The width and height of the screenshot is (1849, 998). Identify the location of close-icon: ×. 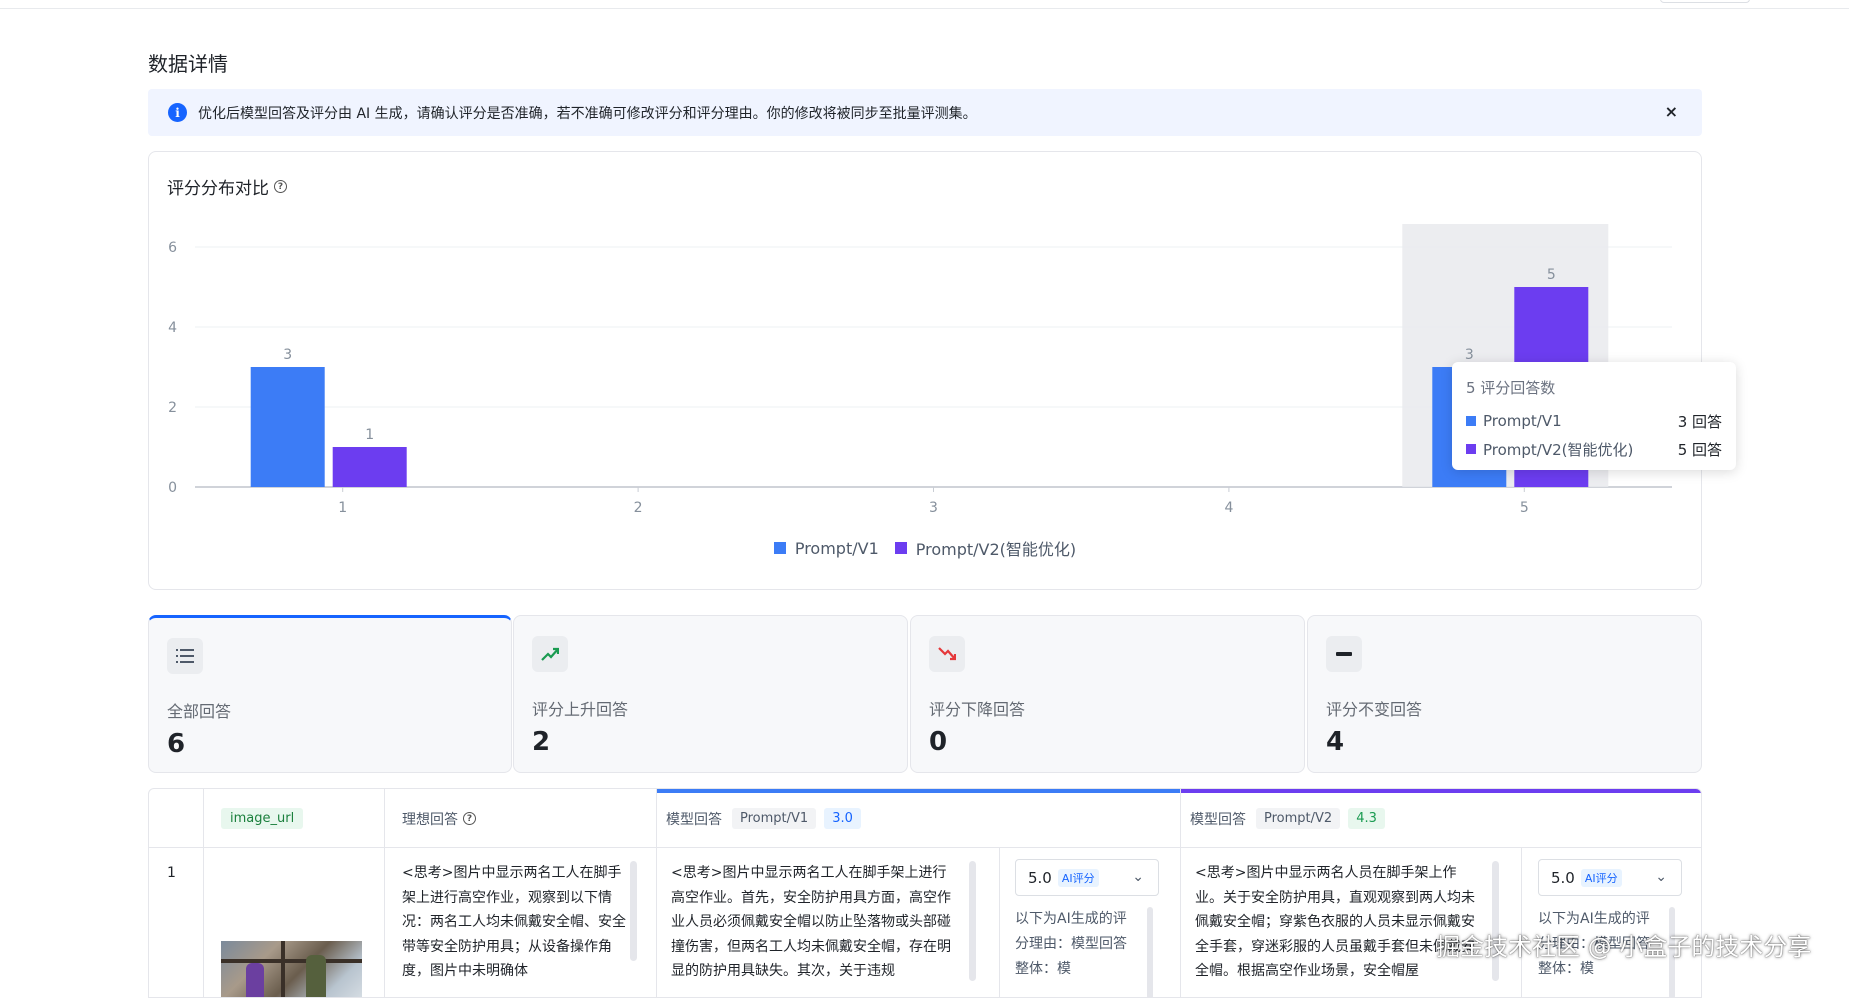
(1671, 111).